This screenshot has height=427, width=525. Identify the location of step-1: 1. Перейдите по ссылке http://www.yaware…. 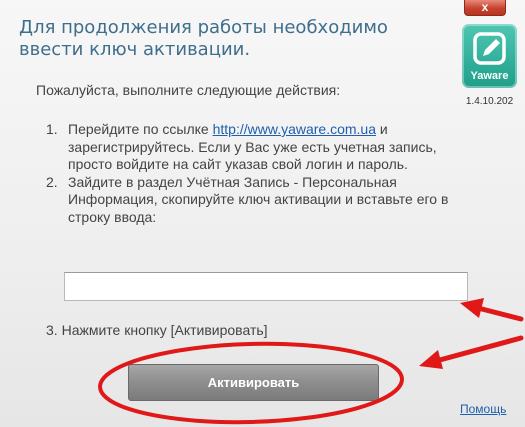
(252, 147).